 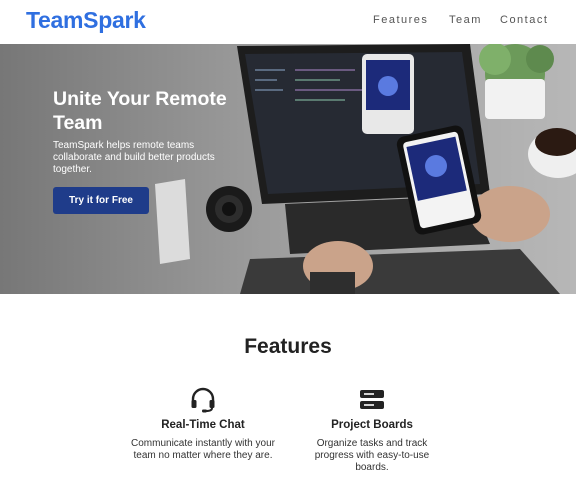 I want to click on site-header: TeamSpark Features Team Contact, so click(x=288, y=22).